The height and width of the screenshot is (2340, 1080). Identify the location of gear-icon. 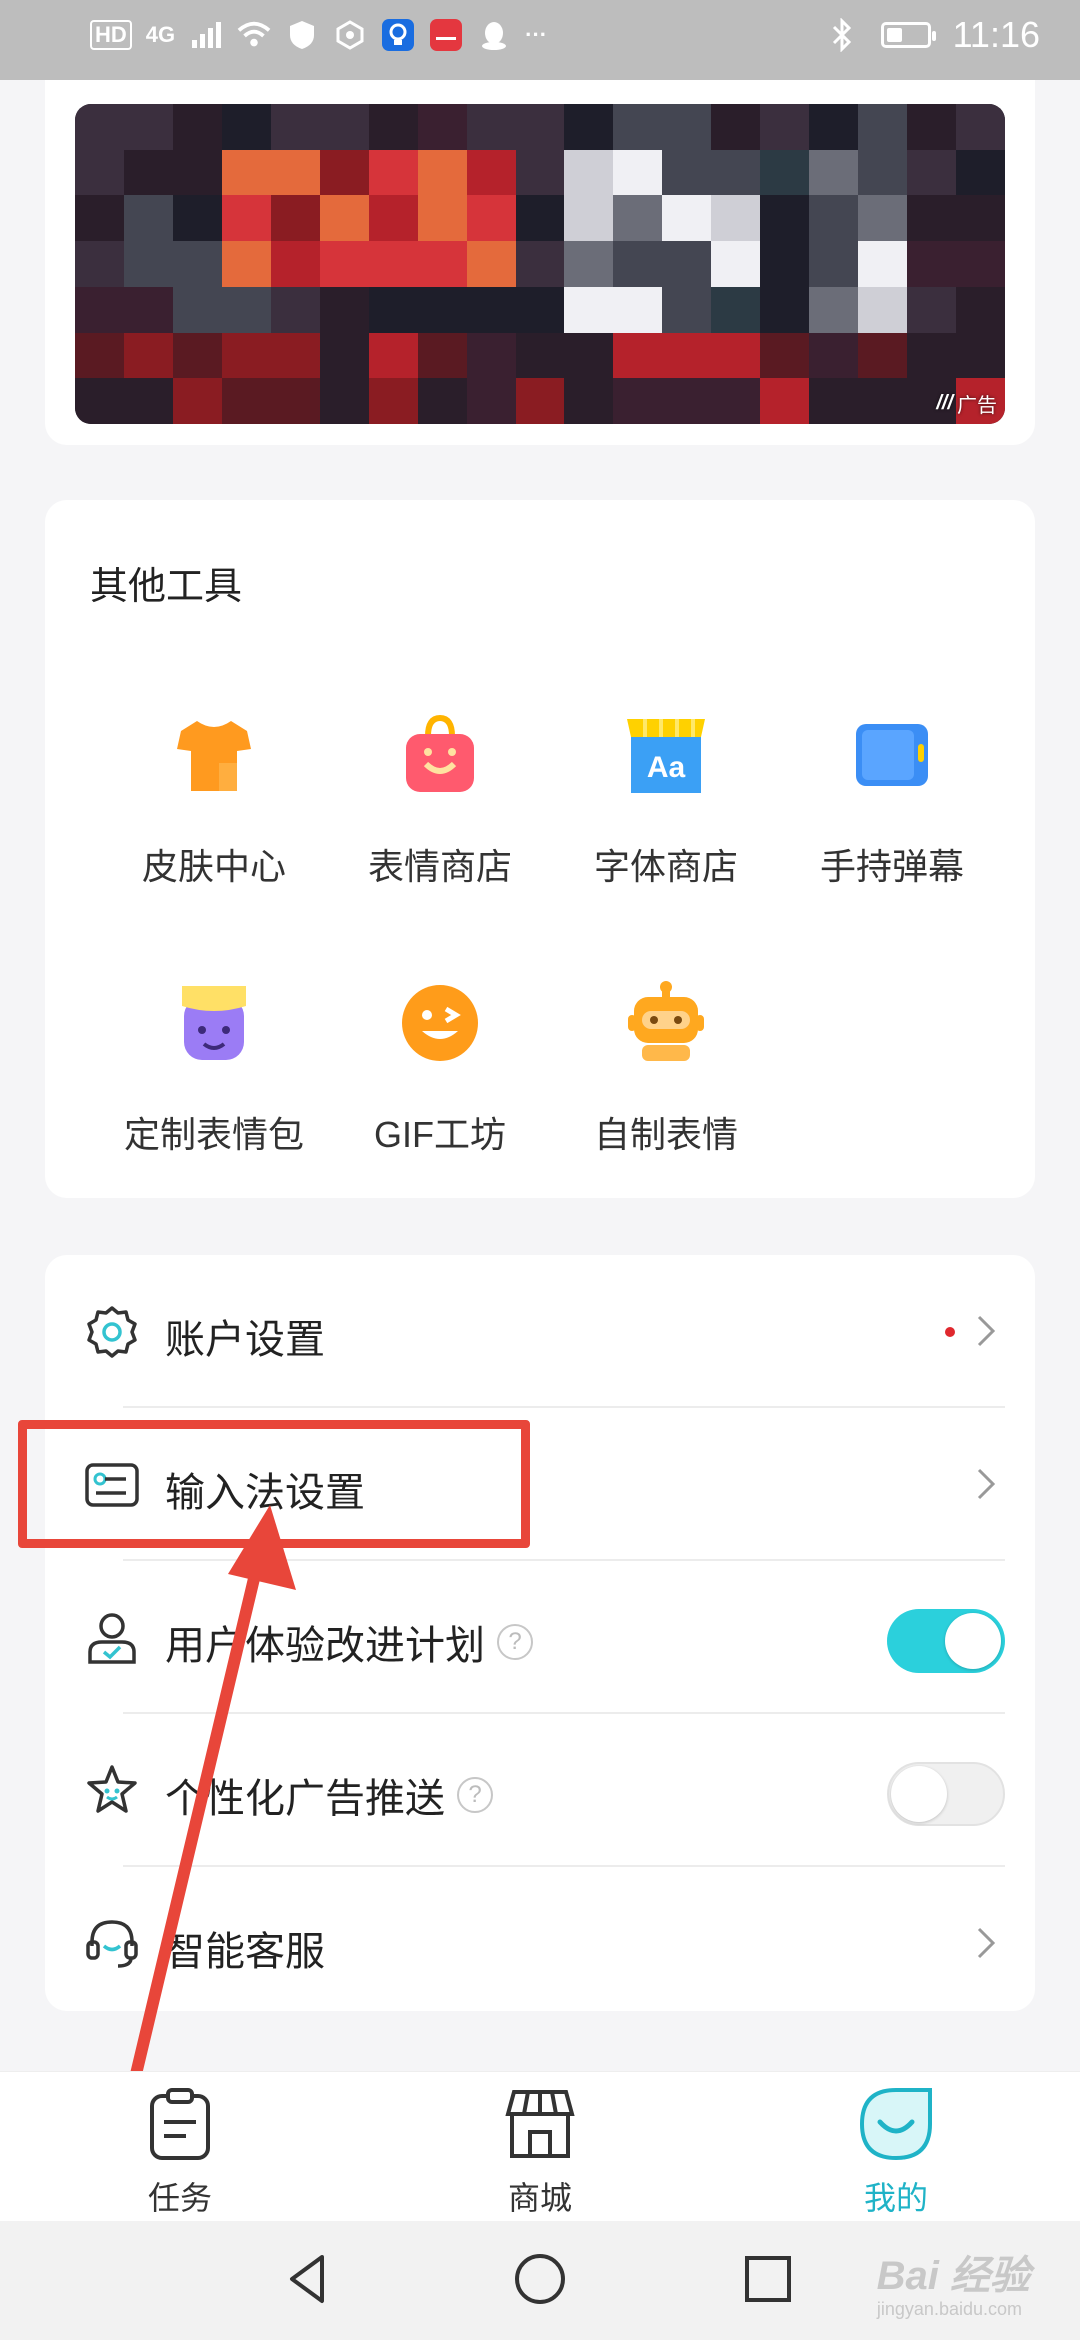
(112, 1332).